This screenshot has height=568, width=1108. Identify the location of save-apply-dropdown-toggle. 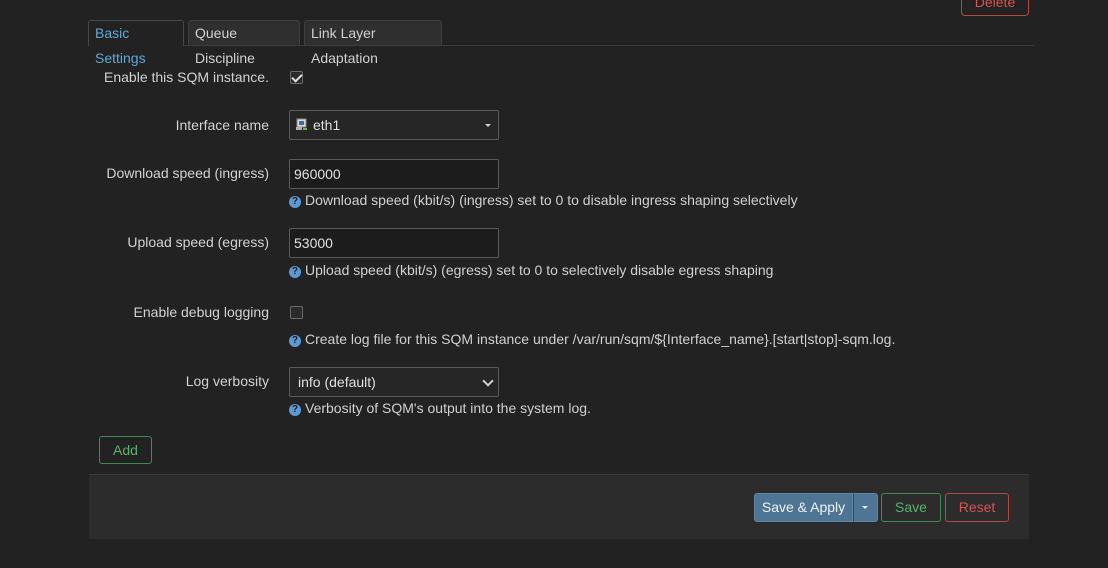
(865, 507).